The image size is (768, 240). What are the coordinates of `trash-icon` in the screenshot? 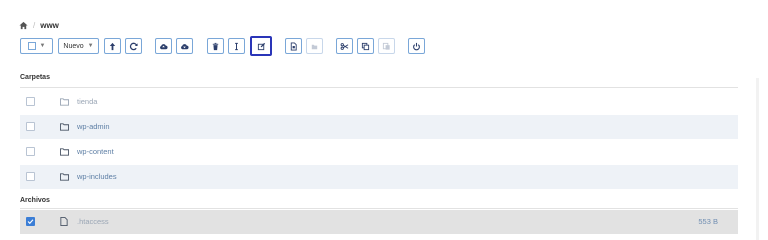 It's located at (215, 46).